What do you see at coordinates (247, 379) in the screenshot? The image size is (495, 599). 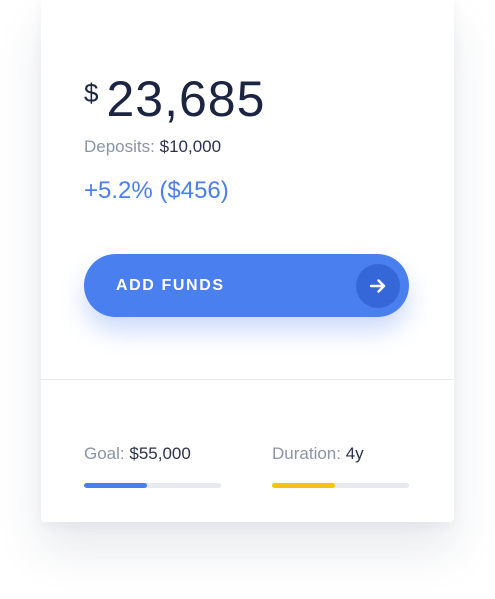 I see `divider` at bounding box center [247, 379].